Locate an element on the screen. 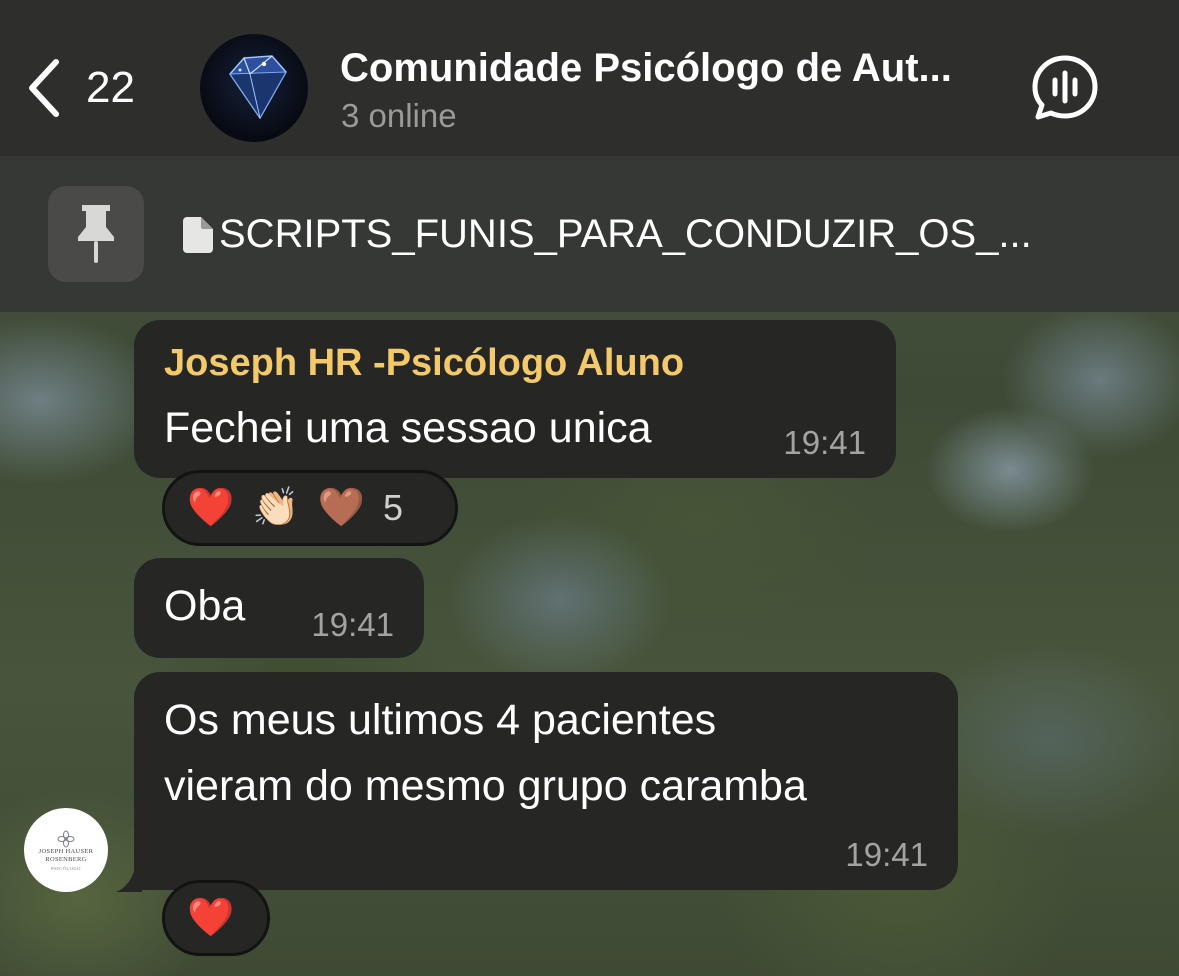 The width and height of the screenshot is (1179, 976). unread-count: 22 is located at coordinates (110, 87).